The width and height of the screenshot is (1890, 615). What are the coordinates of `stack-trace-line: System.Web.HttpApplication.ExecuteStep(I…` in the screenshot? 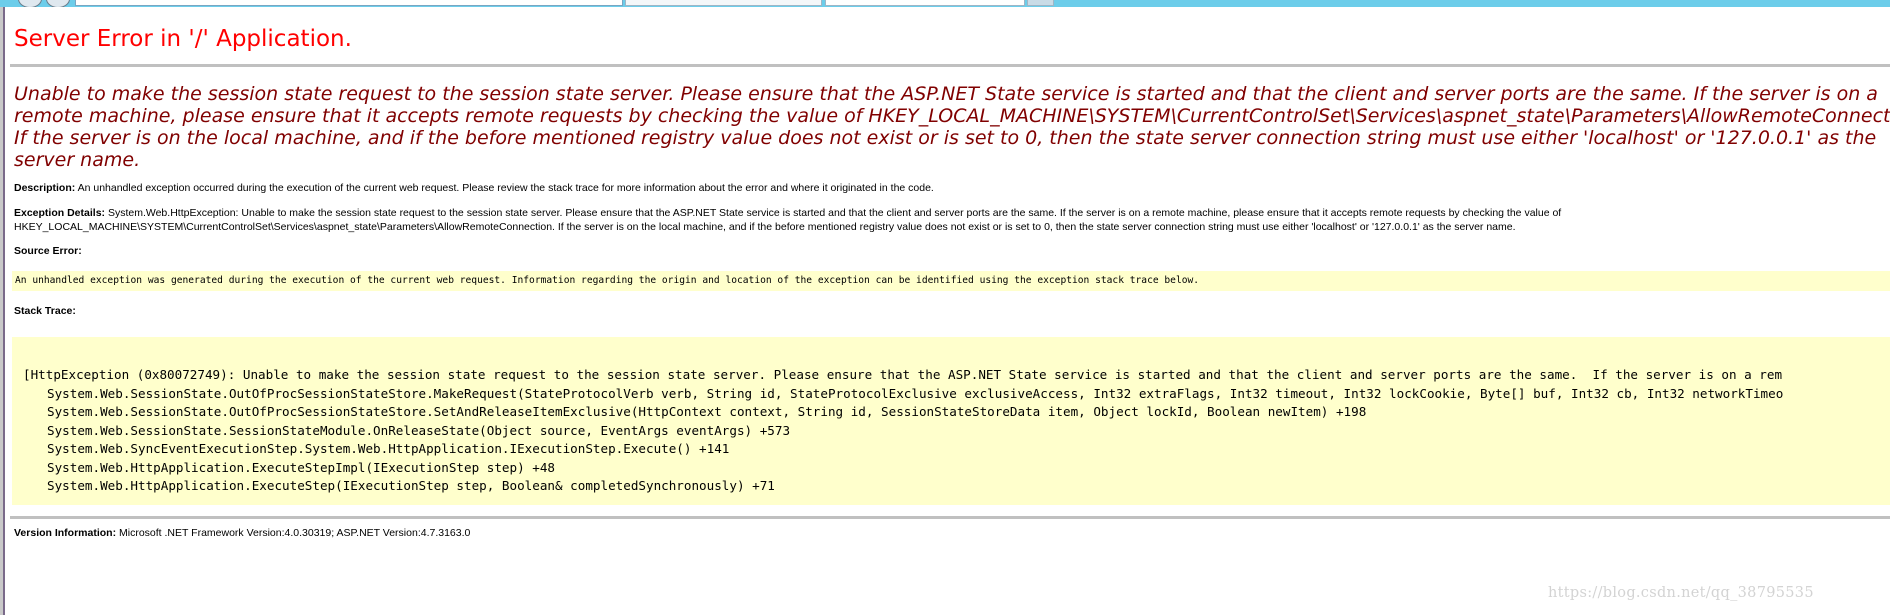 It's located at (411, 485).